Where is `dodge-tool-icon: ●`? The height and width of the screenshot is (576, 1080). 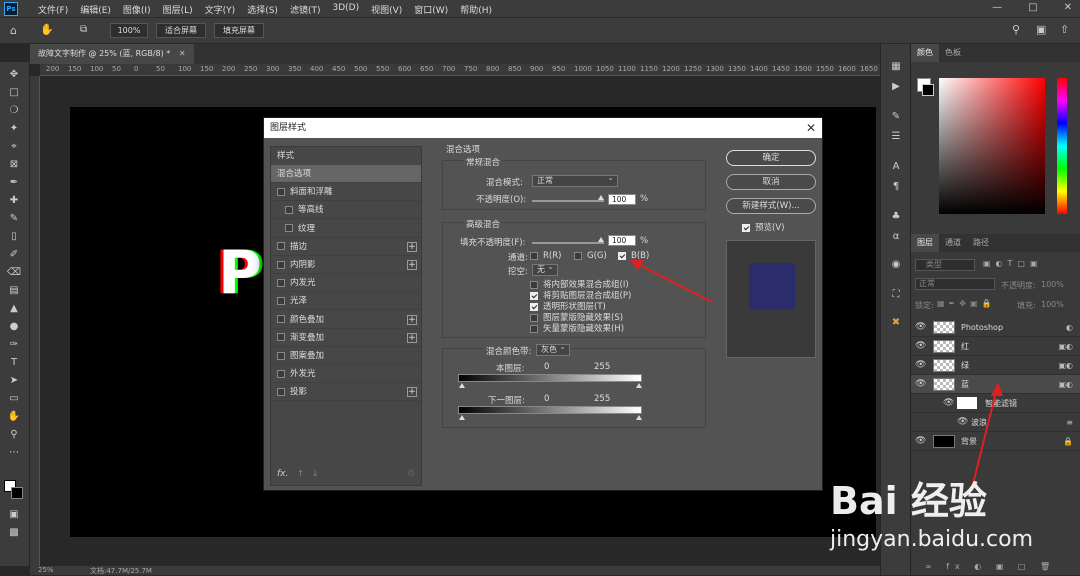 dodge-tool-icon: ● is located at coordinates (14, 327).